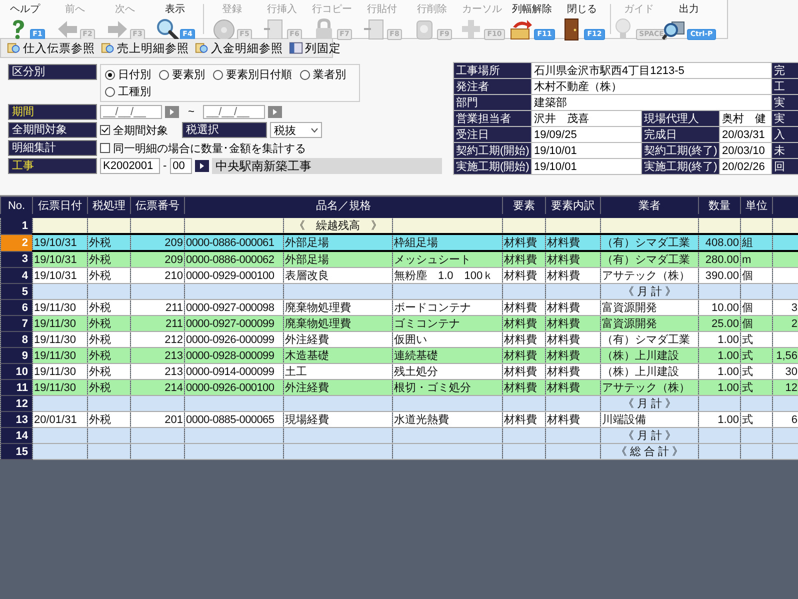 The height and width of the screenshot is (599, 798). I want to click on table-cell: 川端設備, so click(649, 420).